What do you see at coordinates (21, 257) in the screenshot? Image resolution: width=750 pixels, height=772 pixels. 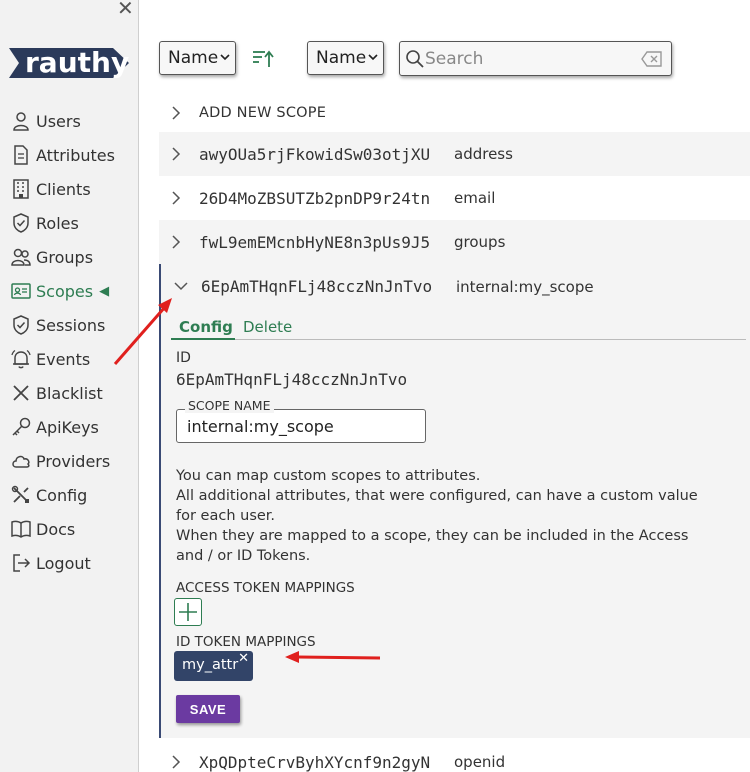 I see `users-icon` at bounding box center [21, 257].